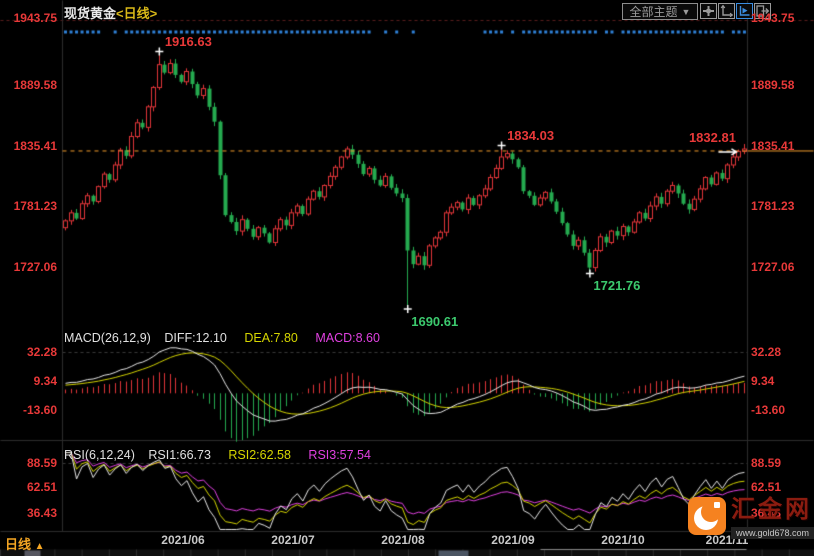 This screenshot has width=814, height=556. Describe the element at coordinates (339, 455) in the screenshot. I see `rsi3-value: RSI3:57.54` at that location.